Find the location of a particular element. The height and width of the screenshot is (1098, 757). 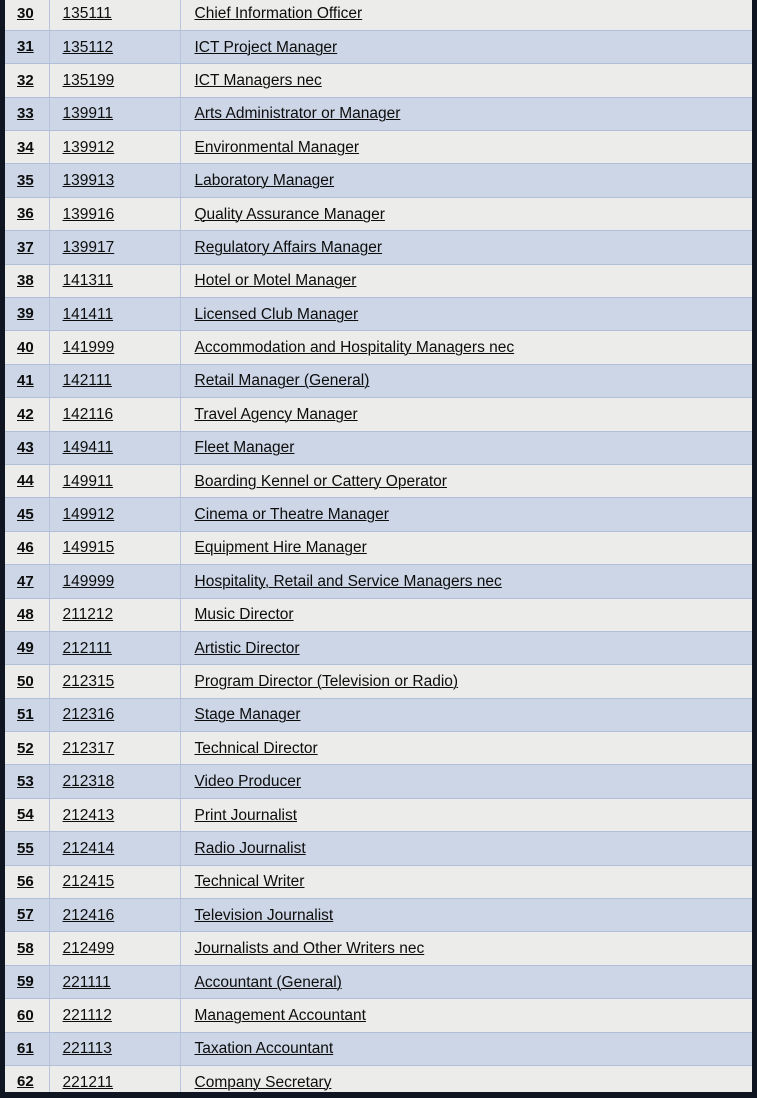

row-number-cell: 46 is located at coordinates (27, 548).